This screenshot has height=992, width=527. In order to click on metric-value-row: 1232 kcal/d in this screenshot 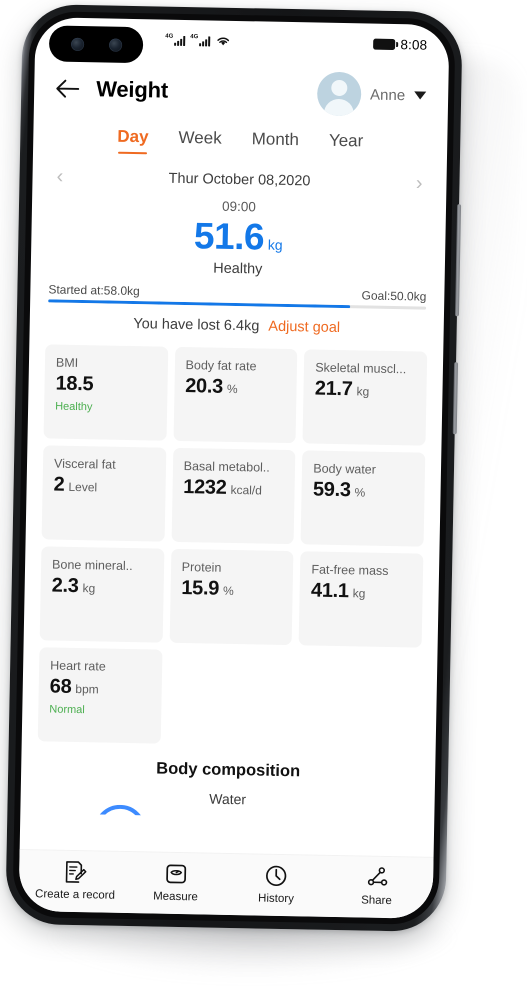, I will do `click(234, 488)`.